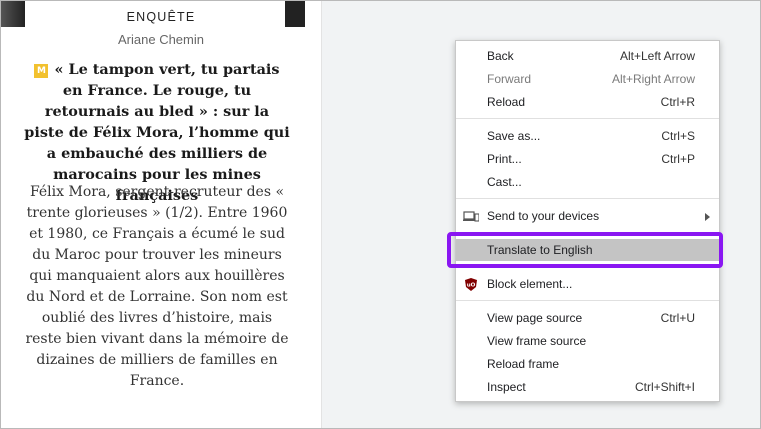 The height and width of the screenshot is (429, 761). Describe the element at coordinates (587, 364) in the screenshot. I see `menu-item-reload-frame: Reload frame` at that location.